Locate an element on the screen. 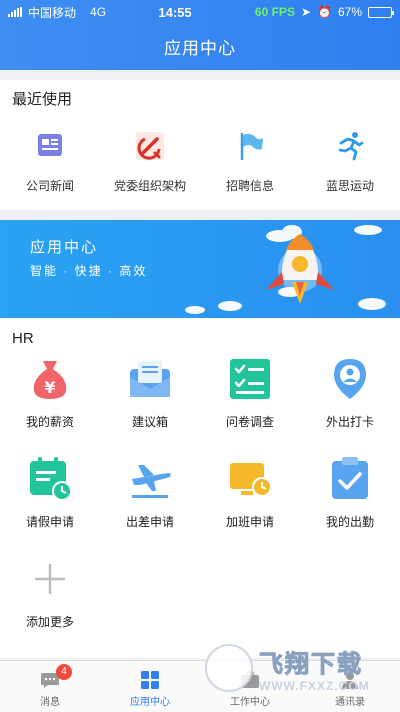 The width and height of the screenshot is (400, 712). app-overtime: 加班申请 is located at coordinates (250, 505).